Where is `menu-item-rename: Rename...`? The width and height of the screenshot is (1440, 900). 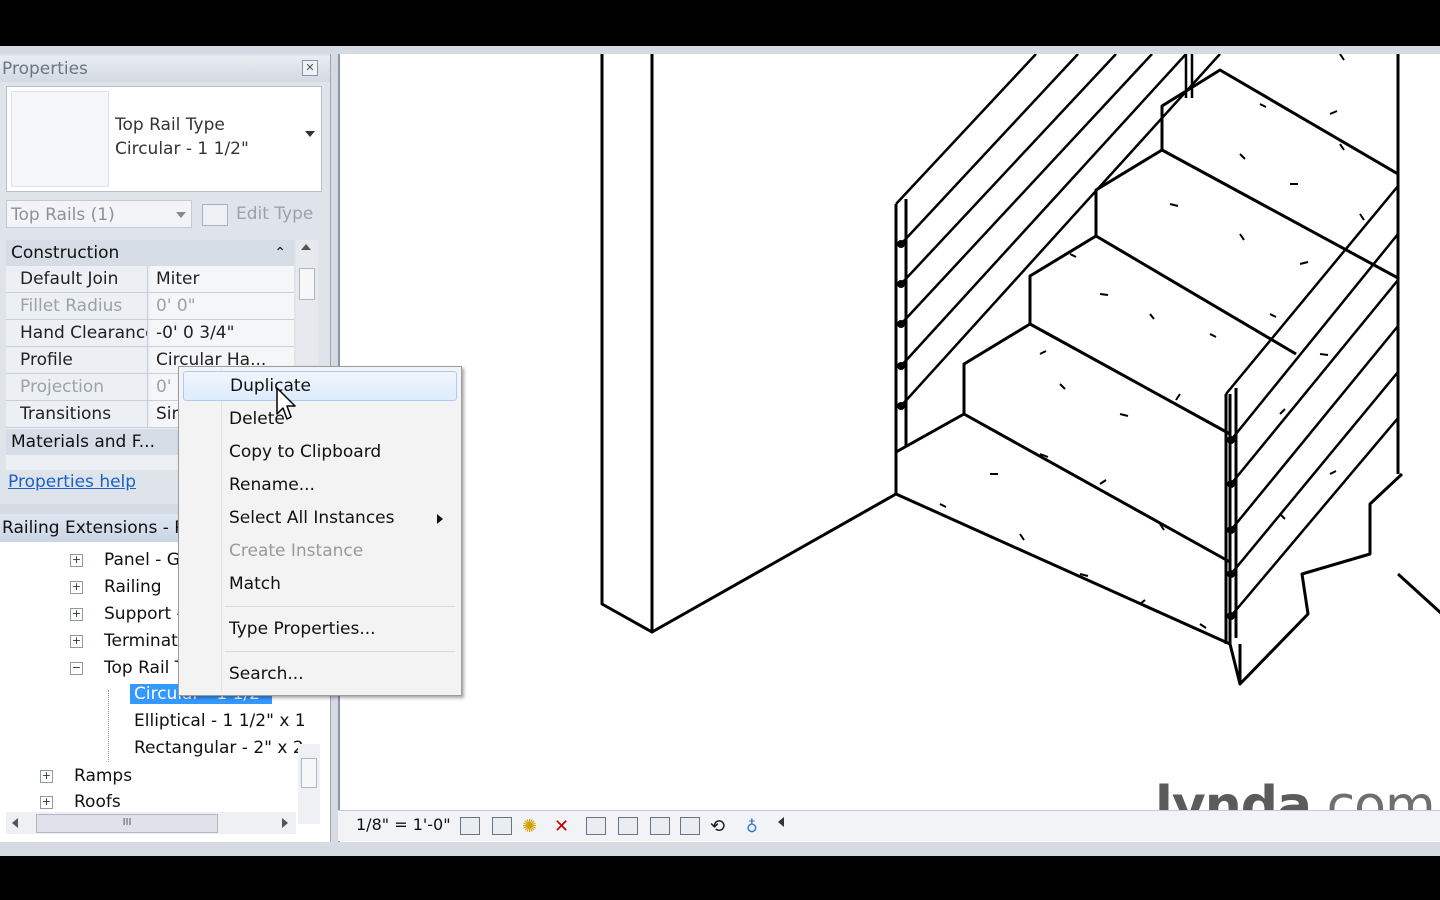 menu-item-rename: Rename... is located at coordinates (320, 485).